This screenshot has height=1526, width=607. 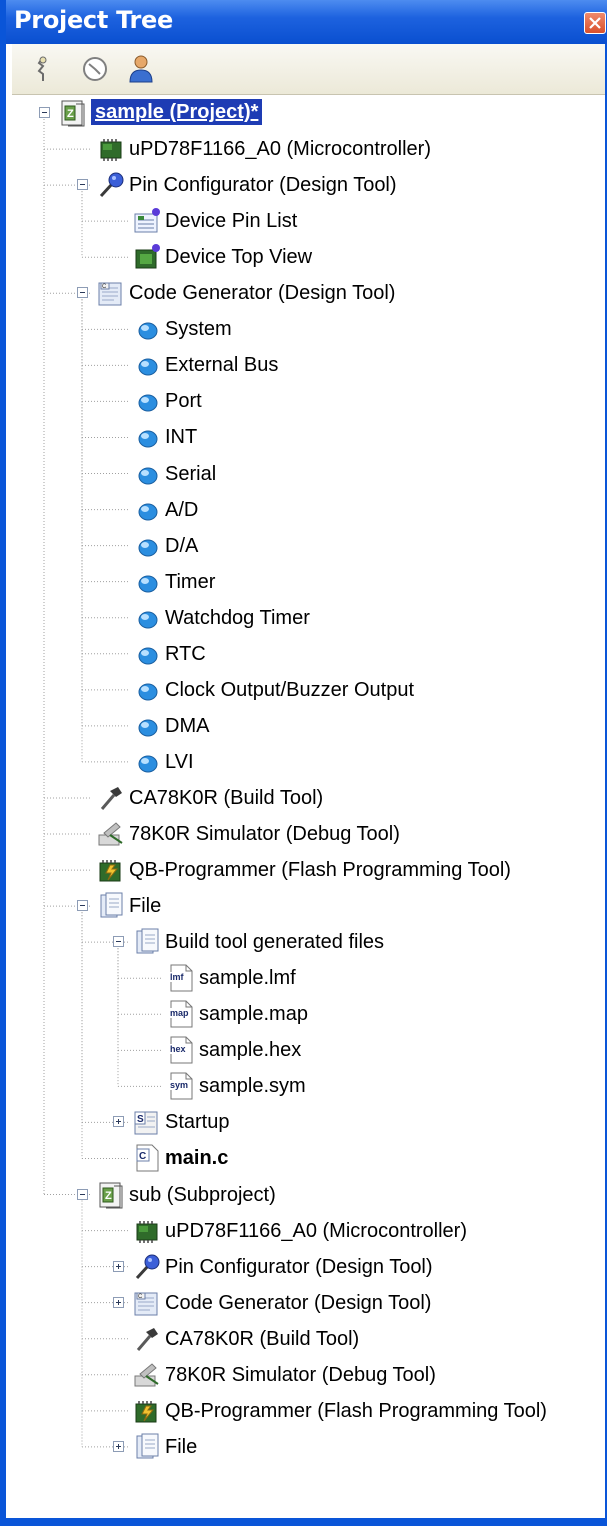 What do you see at coordinates (190, 582) in the screenshot?
I see `tree-item-label: Timer` at bounding box center [190, 582].